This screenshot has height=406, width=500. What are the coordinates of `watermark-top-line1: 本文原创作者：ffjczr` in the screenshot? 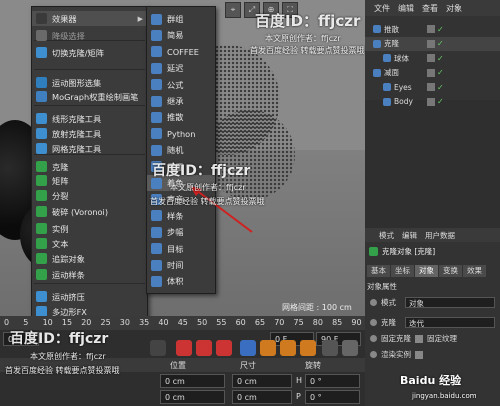 It's located at (303, 38).